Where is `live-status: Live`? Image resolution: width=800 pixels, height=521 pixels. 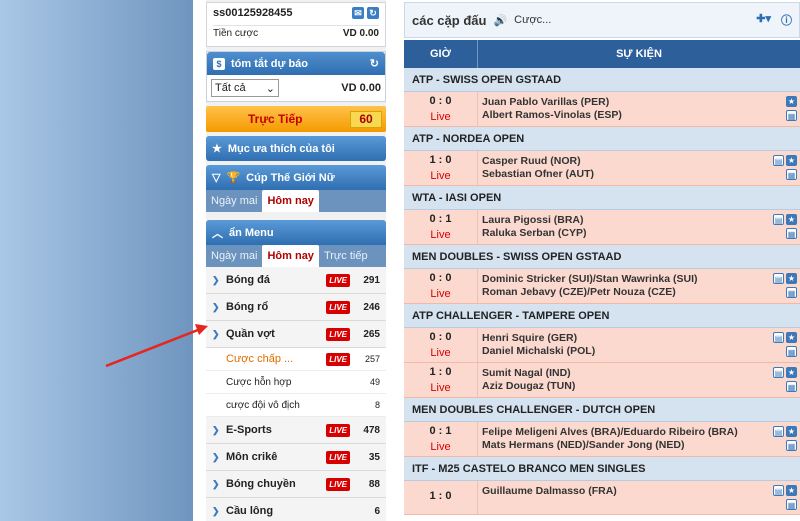 live-status: Live is located at coordinates (440, 388).